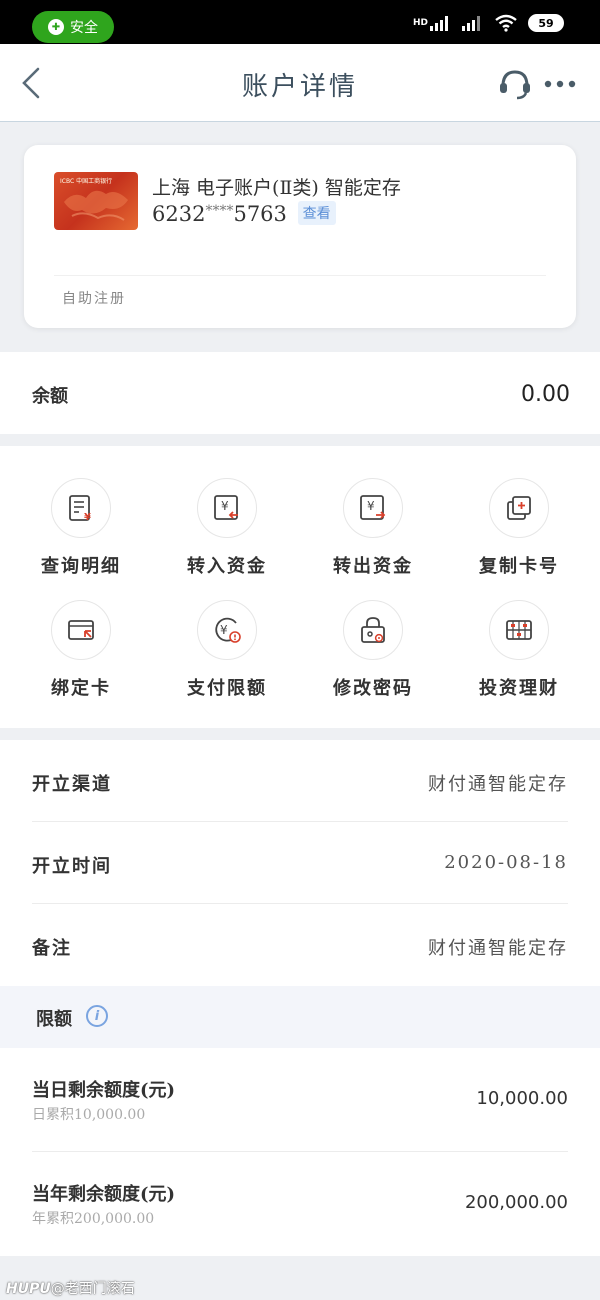 Image resolution: width=600 pixels, height=1300 pixels. Describe the element at coordinates (522, 1098) in the screenshot. I see `limit-value: 10,000.00` at that location.